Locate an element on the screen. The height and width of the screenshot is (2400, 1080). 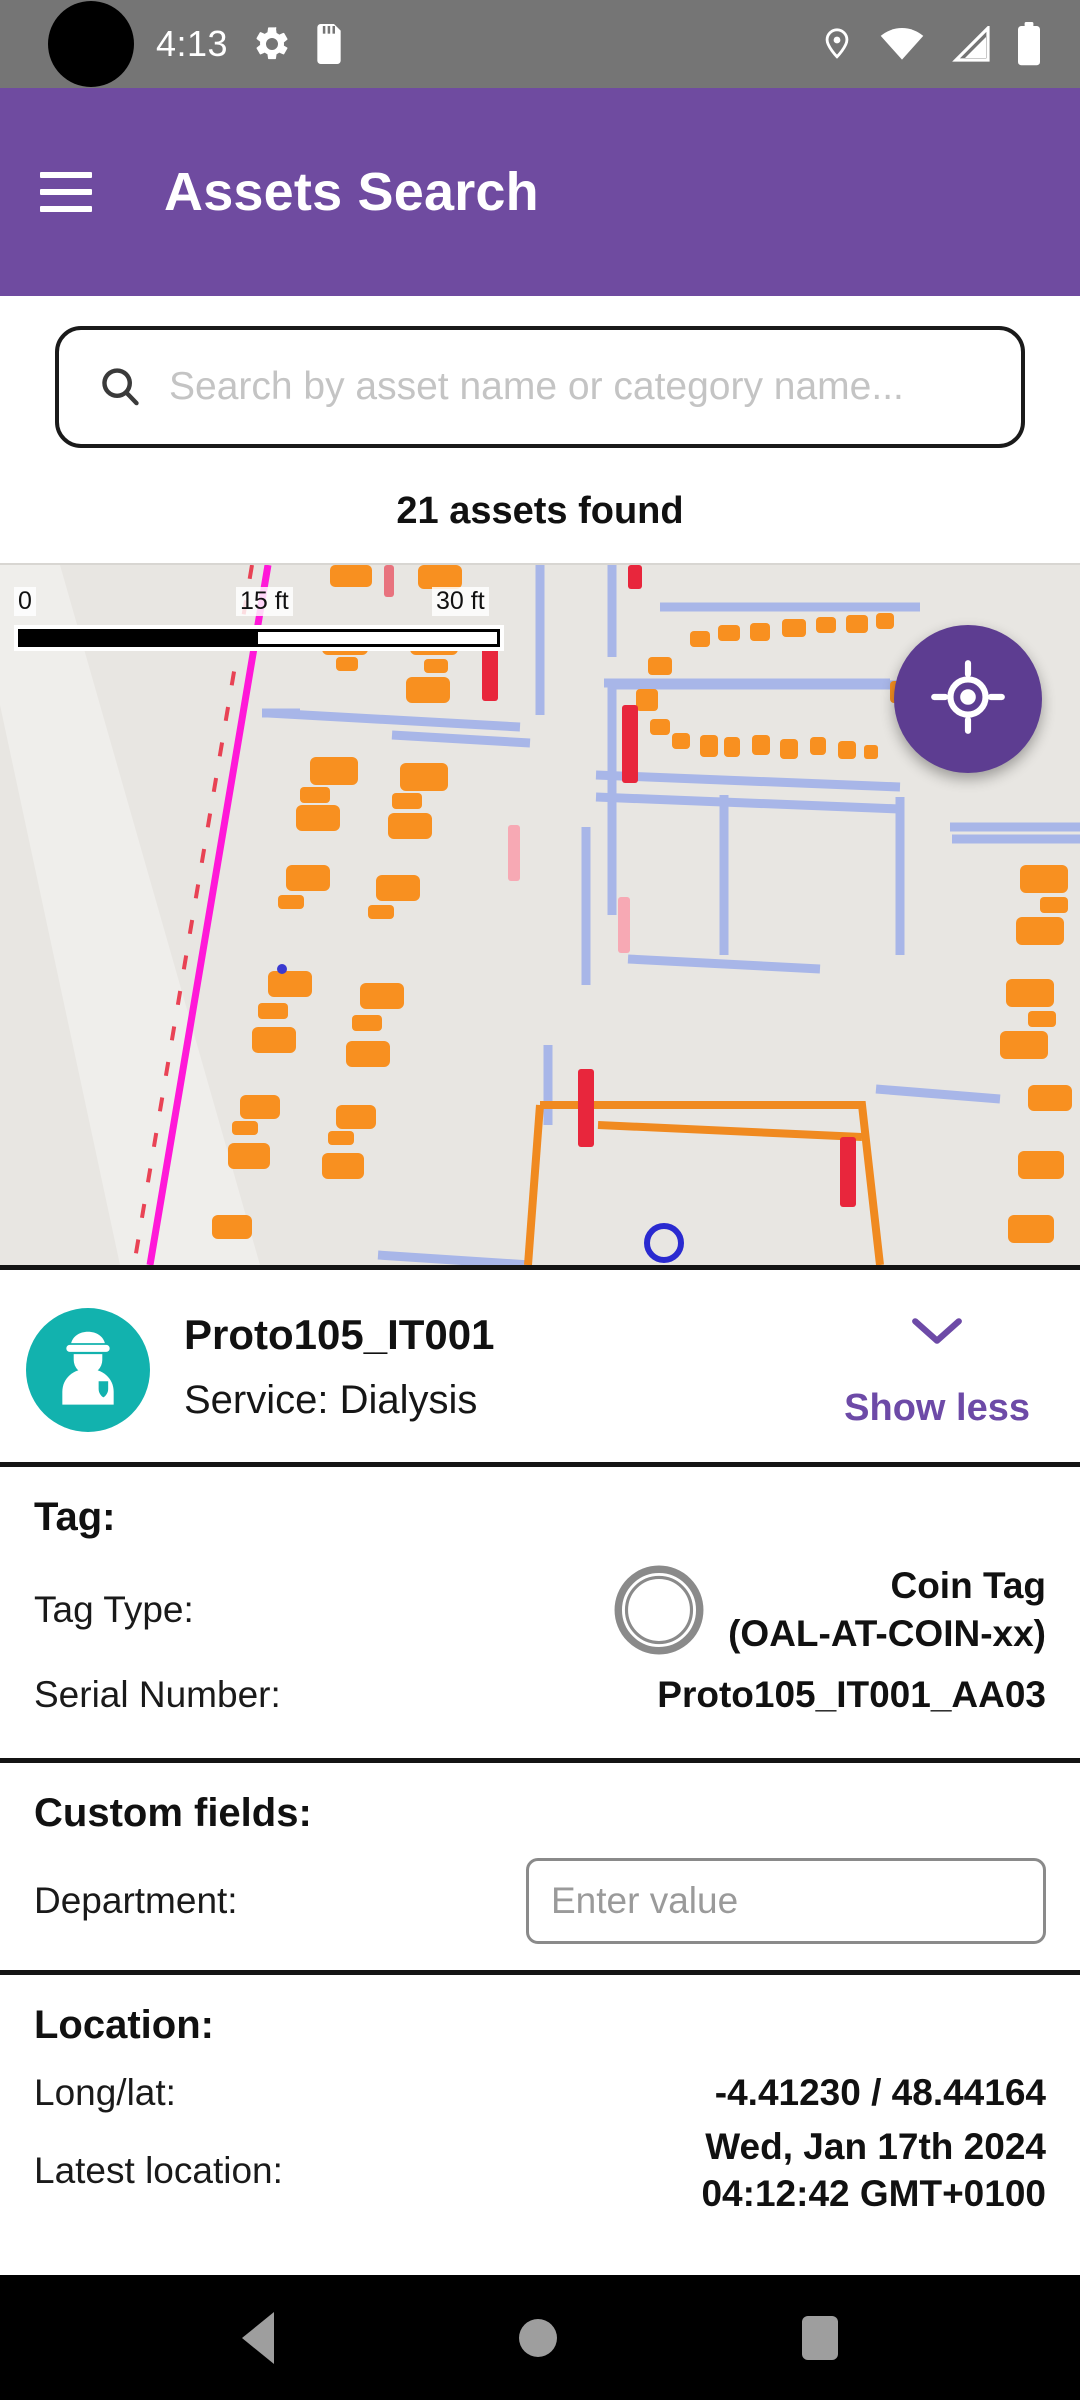
tag-type-value-line2: (OAL-AT-COIN-xx) is located at coordinates (887, 1634).